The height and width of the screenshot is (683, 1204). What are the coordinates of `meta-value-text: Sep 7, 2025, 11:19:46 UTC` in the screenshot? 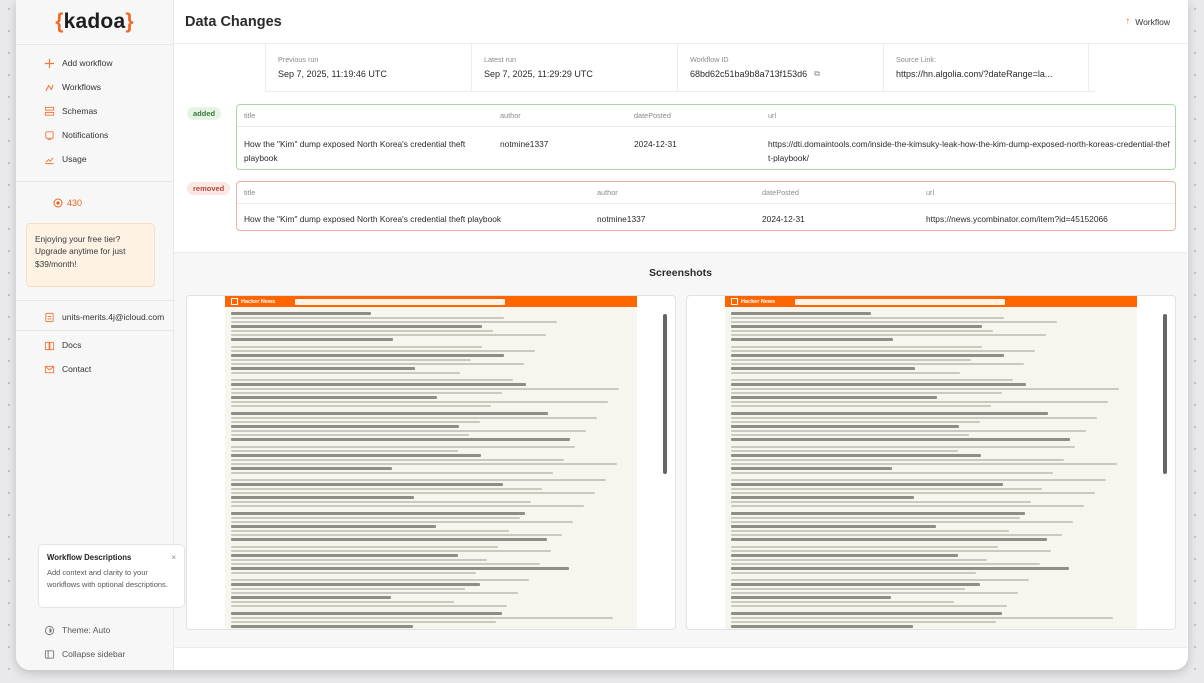 It's located at (332, 74).